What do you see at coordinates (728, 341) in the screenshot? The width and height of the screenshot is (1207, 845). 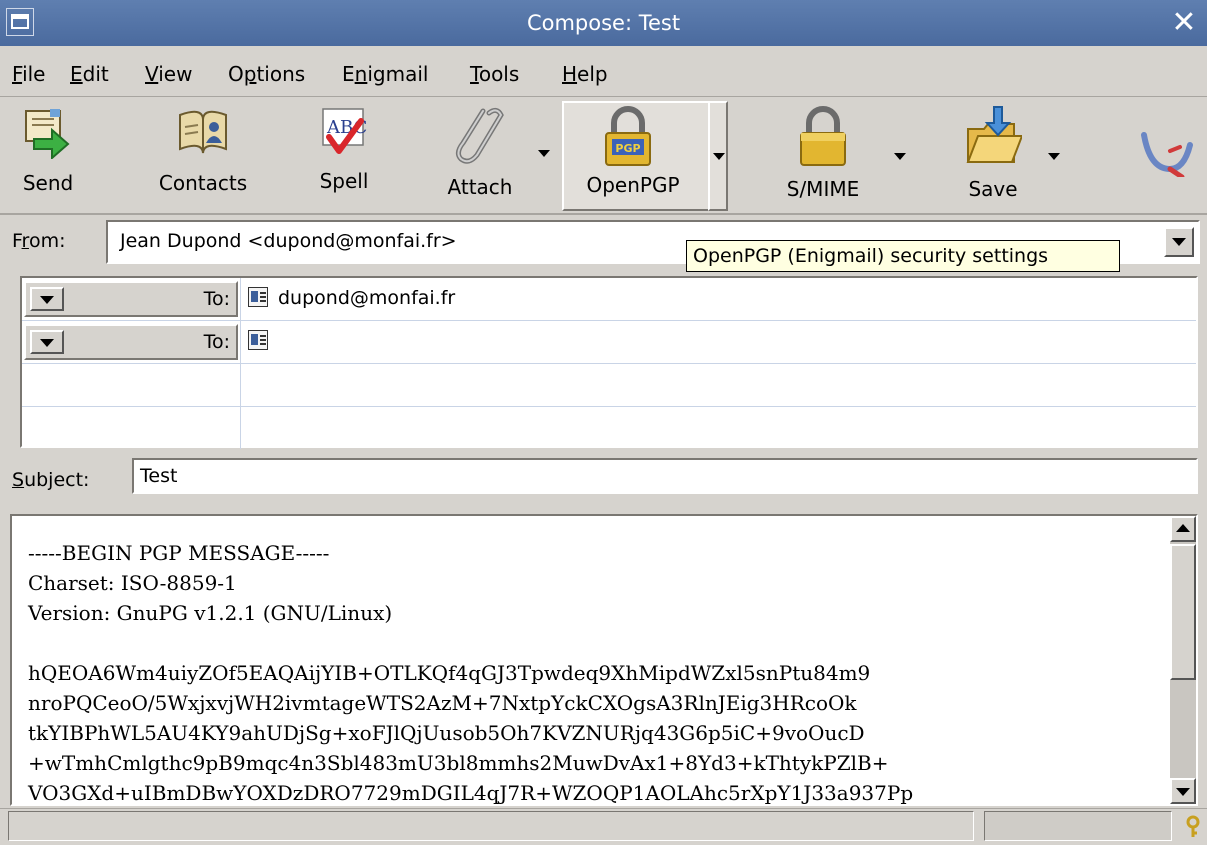 I see `recipient-address-input` at bounding box center [728, 341].